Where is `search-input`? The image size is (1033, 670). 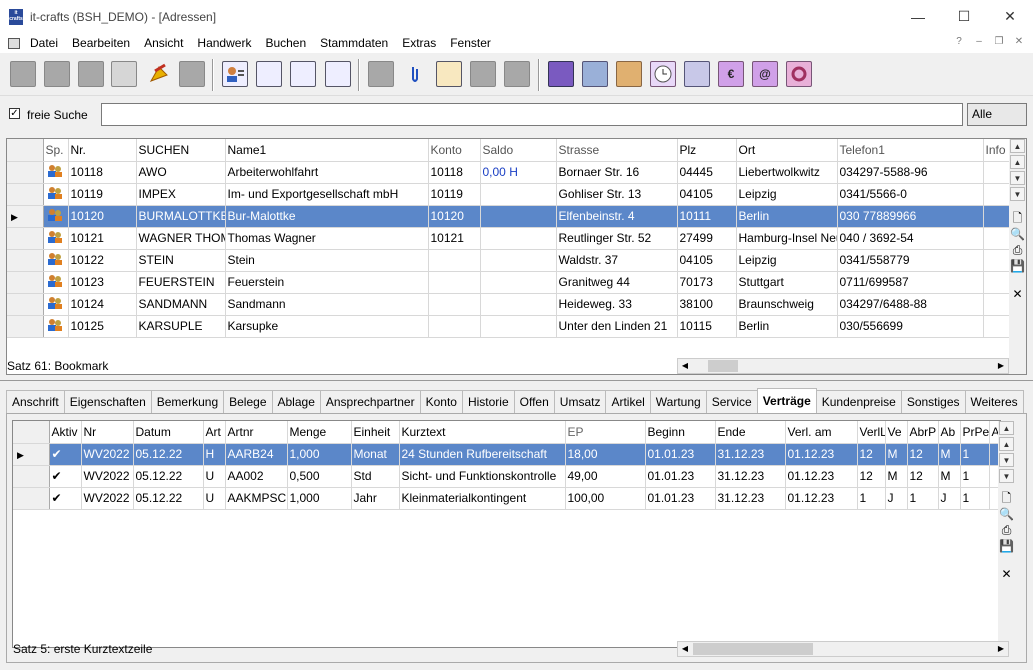
search-input is located at coordinates (532, 114).